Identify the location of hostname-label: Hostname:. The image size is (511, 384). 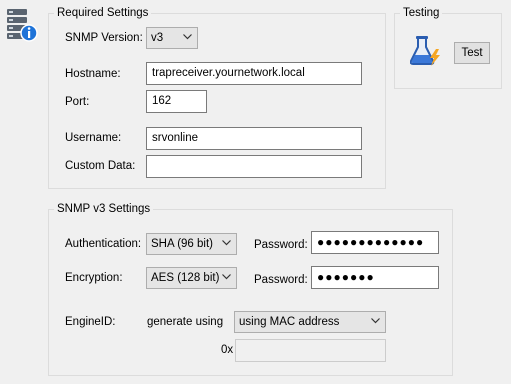
(93, 74).